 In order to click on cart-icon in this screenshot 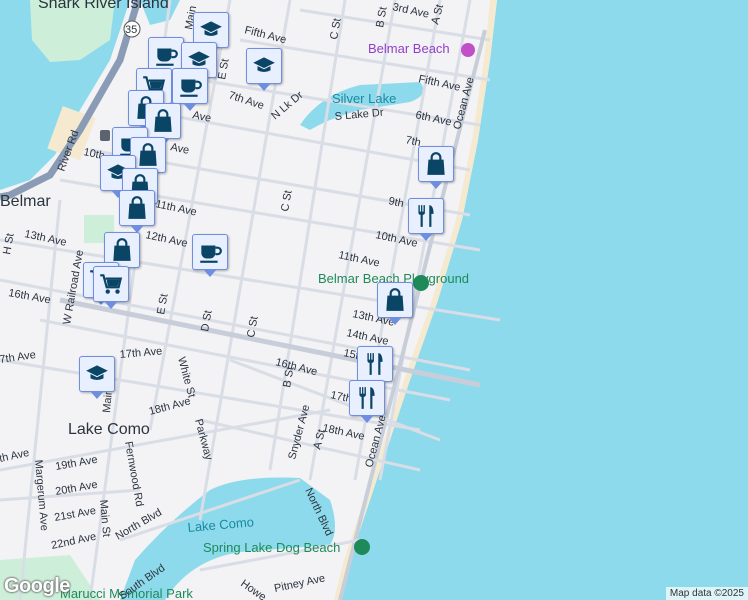, I will do `click(111, 284)`.